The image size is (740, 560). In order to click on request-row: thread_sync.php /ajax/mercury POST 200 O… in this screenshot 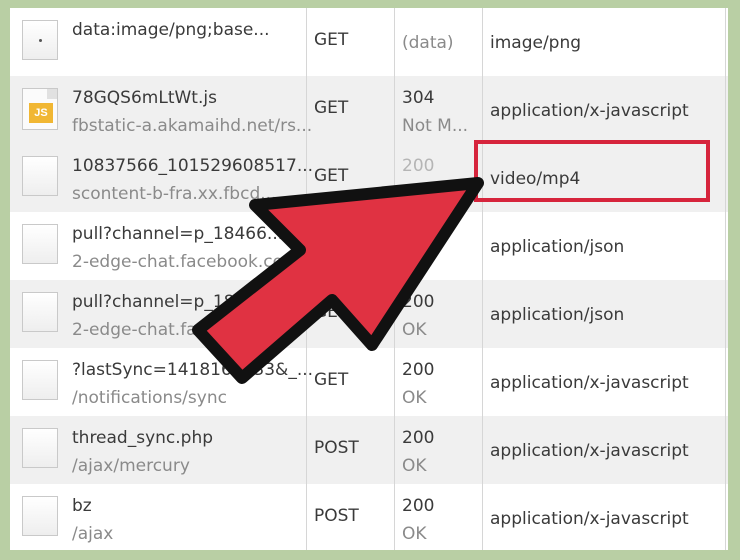, I will do `click(369, 450)`.